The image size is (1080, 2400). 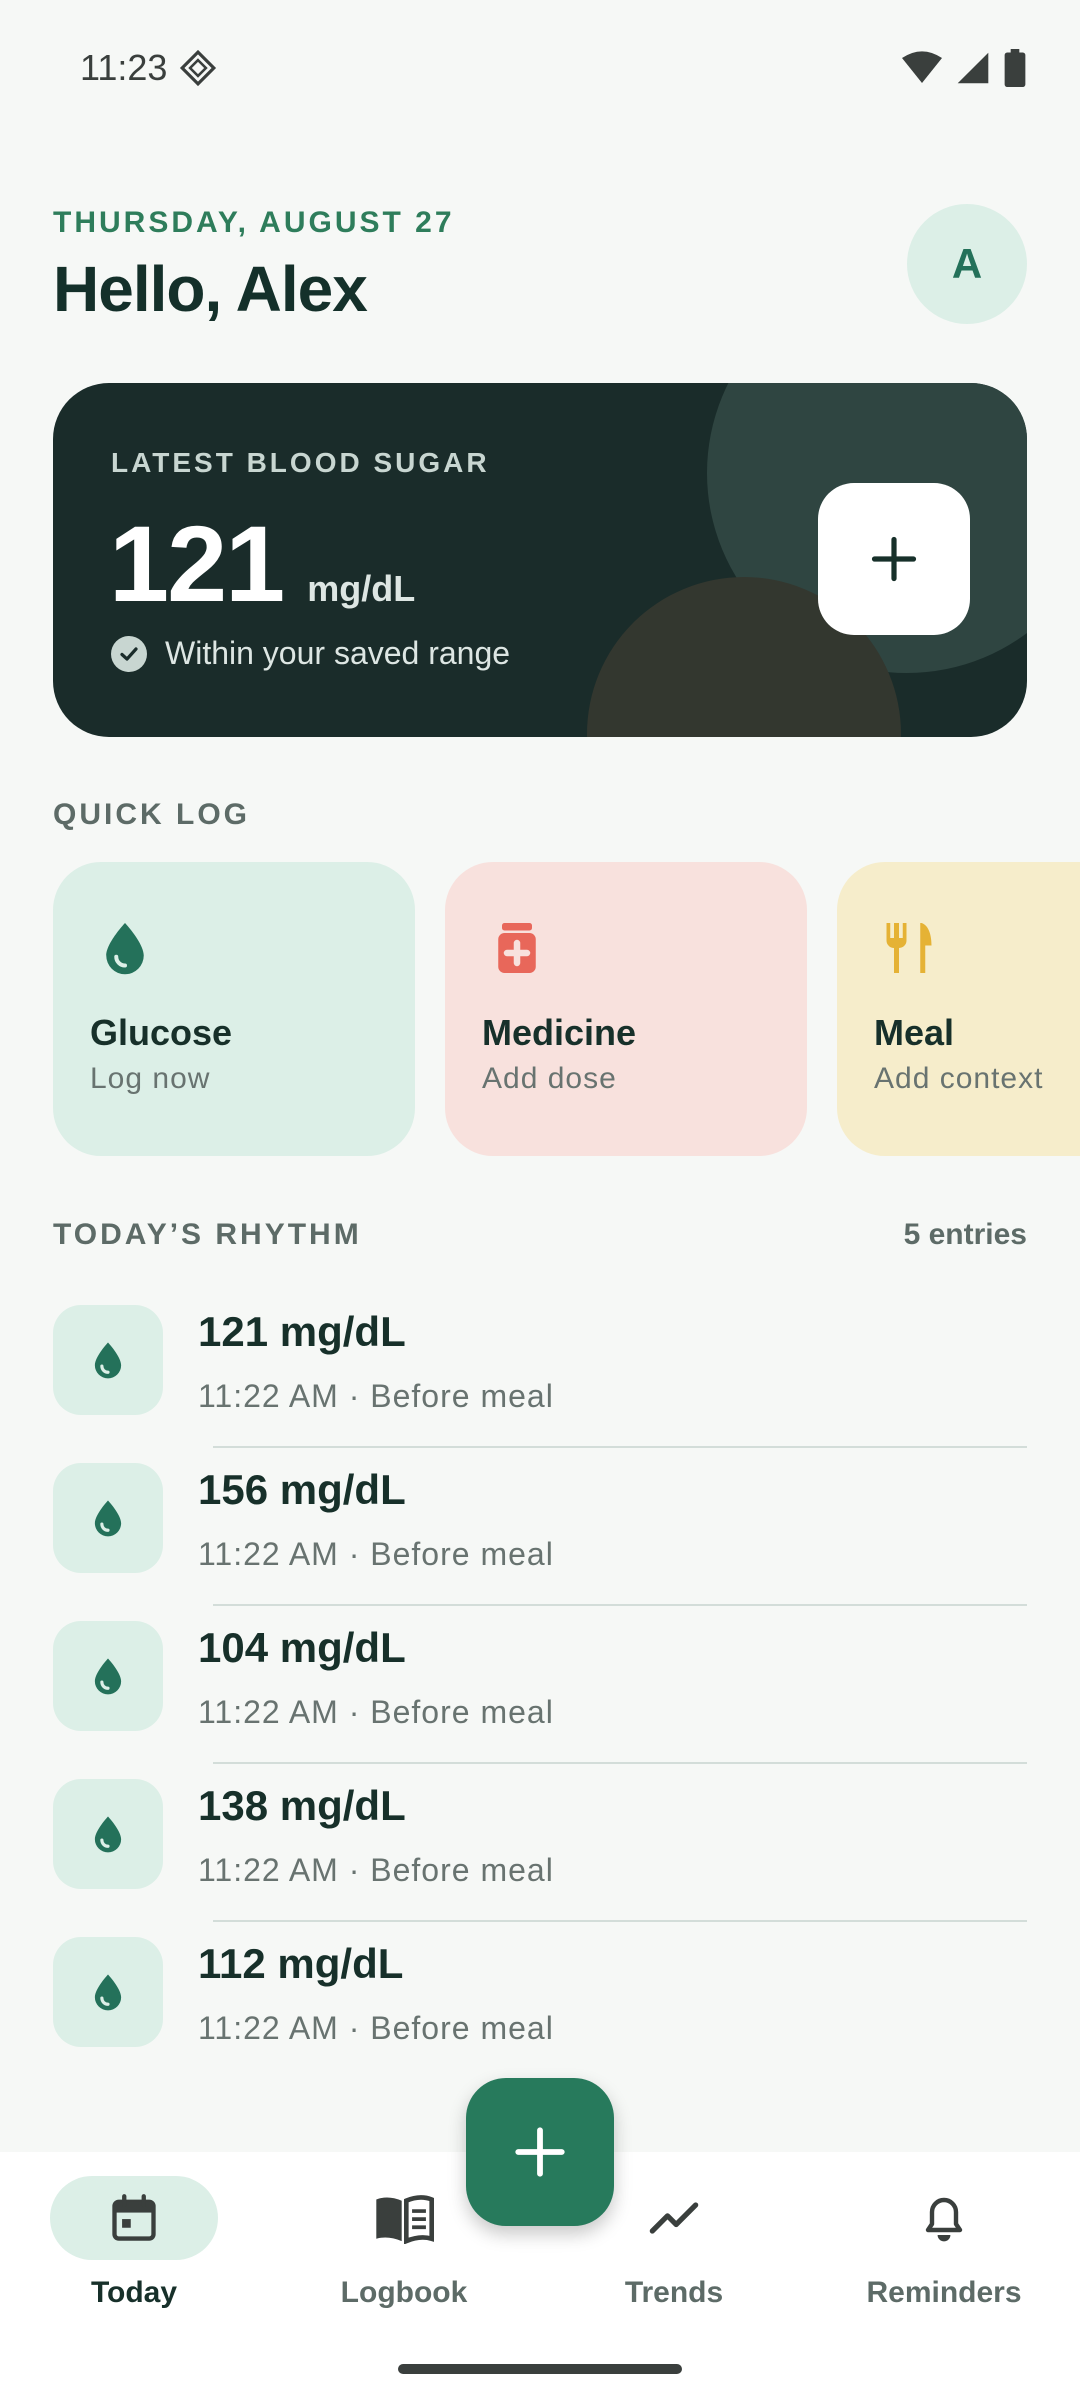 What do you see at coordinates (302, 1805) in the screenshot?
I see `entry-value: 138 mg/dL` at bounding box center [302, 1805].